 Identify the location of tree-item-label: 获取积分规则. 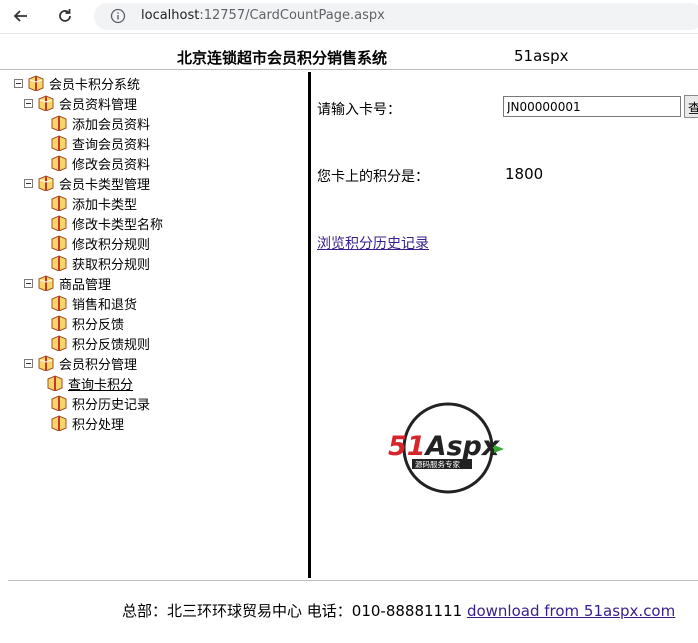
(111, 263).